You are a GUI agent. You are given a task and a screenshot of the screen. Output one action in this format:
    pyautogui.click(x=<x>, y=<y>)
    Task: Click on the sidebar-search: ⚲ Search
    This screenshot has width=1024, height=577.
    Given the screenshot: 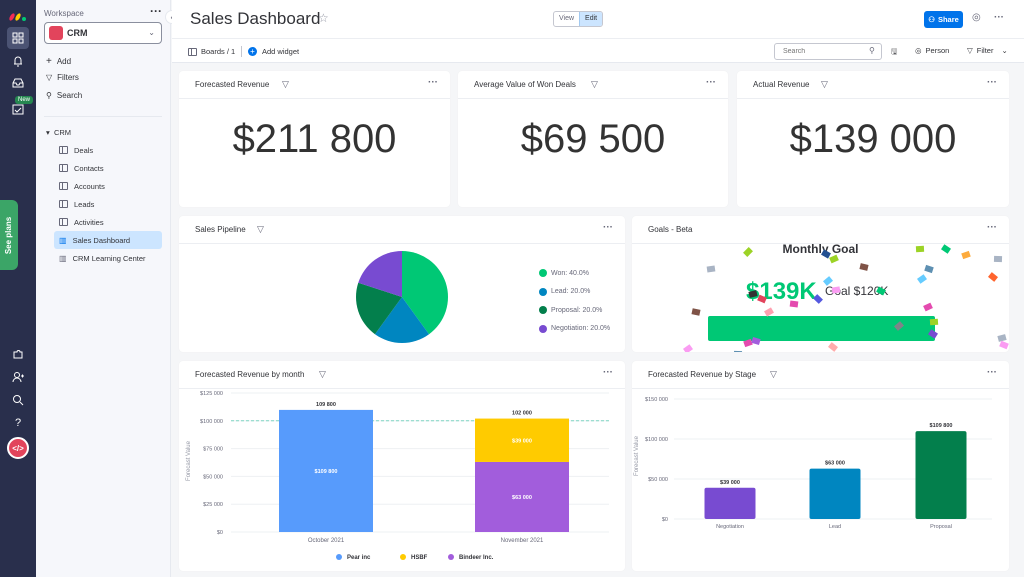 What is the action you would take?
    pyautogui.click(x=64, y=95)
    